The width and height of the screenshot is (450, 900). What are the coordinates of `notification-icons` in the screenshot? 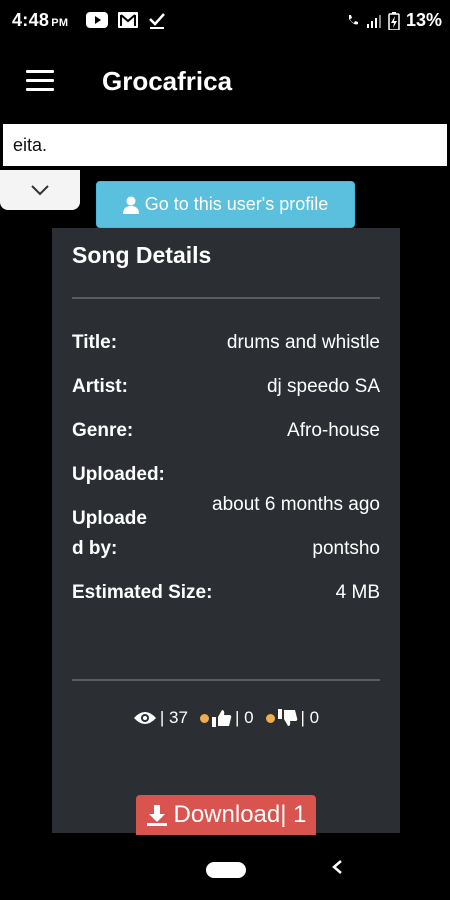 It's located at (126, 20).